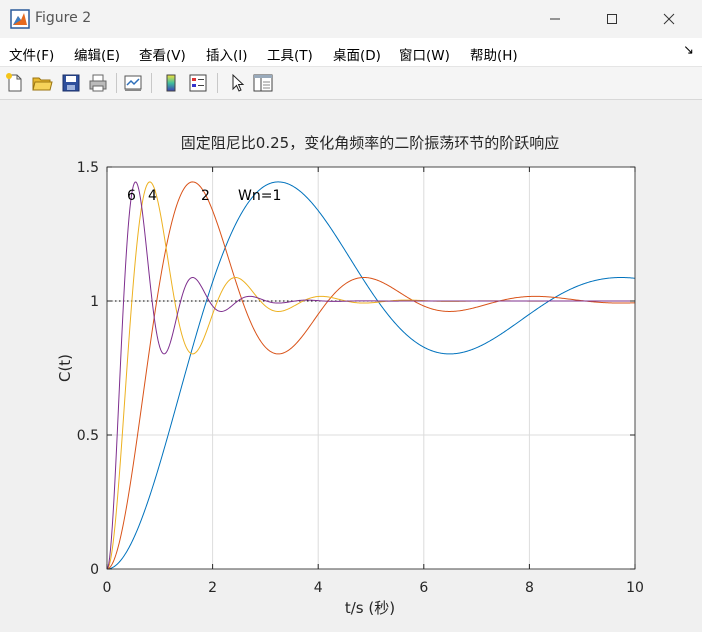 Image resolution: width=702 pixels, height=632 pixels. I want to click on link-plot-icon, so click(133, 83).